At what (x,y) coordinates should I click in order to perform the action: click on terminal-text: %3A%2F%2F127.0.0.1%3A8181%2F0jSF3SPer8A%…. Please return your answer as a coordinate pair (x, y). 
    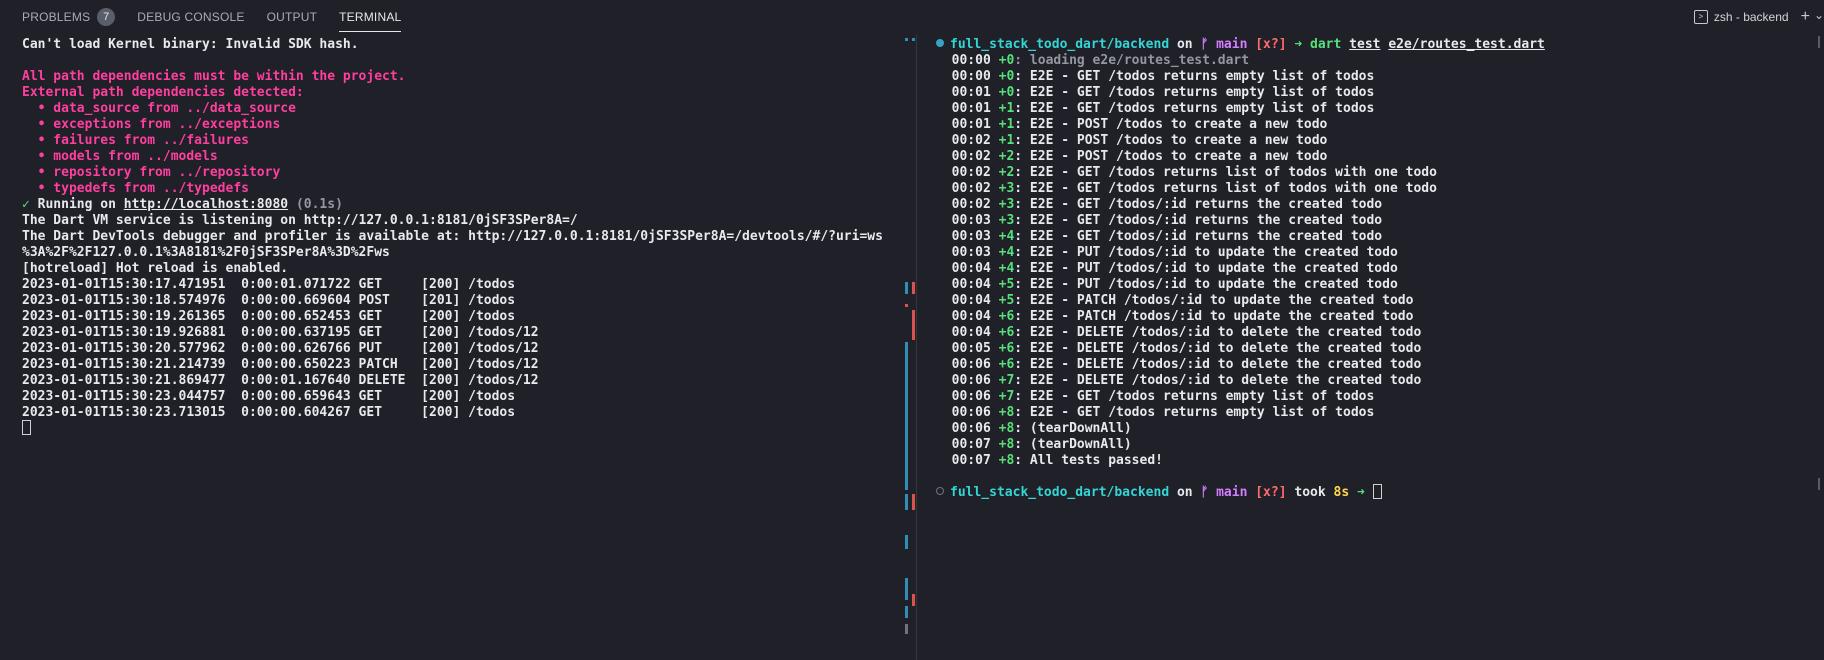
    Looking at the image, I should click on (206, 252).